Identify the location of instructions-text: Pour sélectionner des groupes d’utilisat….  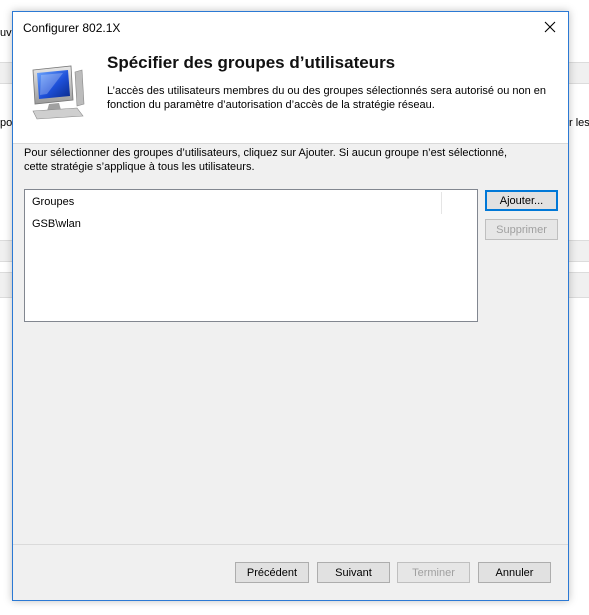
(266, 160).